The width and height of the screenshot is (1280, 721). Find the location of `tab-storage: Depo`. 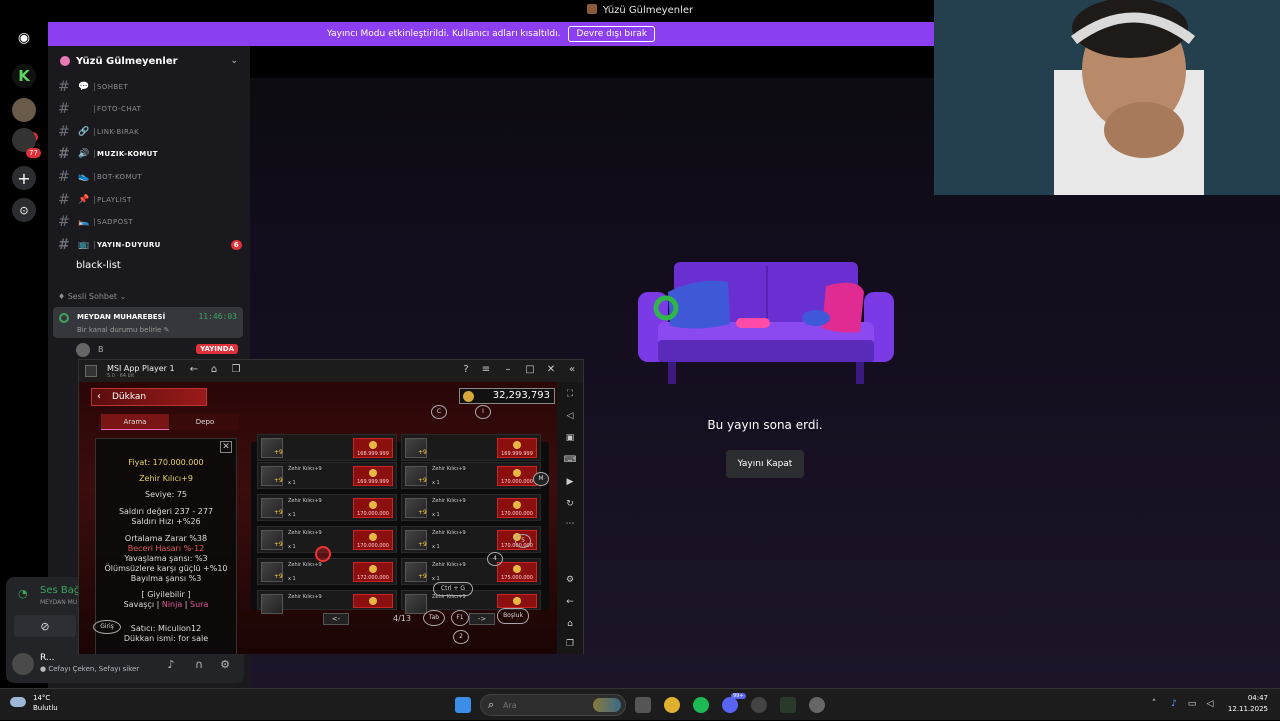

tab-storage: Depo is located at coordinates (205, 422).